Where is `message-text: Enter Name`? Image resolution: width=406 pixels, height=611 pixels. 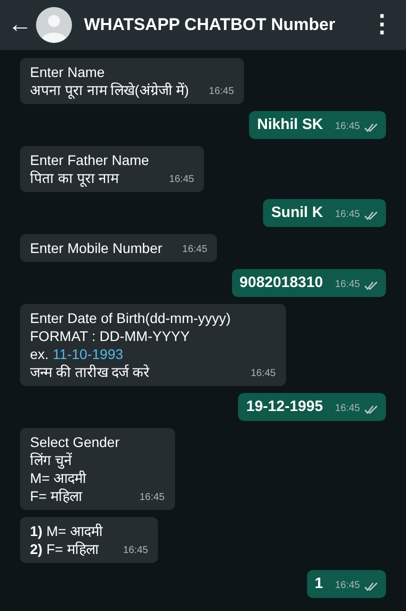 message-text: Enter Name is located at coordinates (68, 72).